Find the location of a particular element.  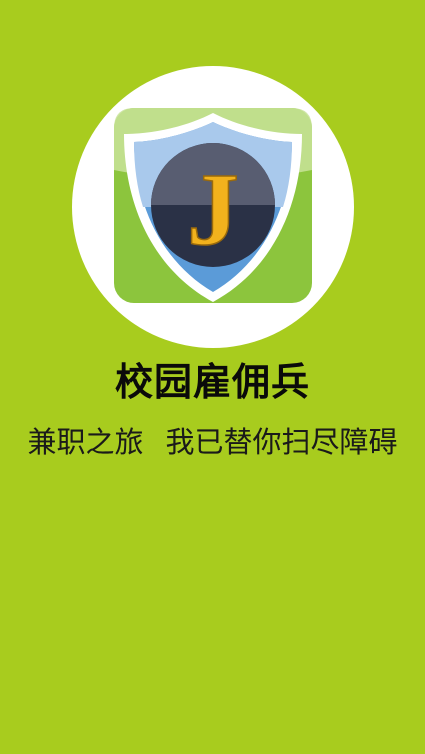

slogan-part-1: 兼职之旅 is located at coordinates (85, 442).